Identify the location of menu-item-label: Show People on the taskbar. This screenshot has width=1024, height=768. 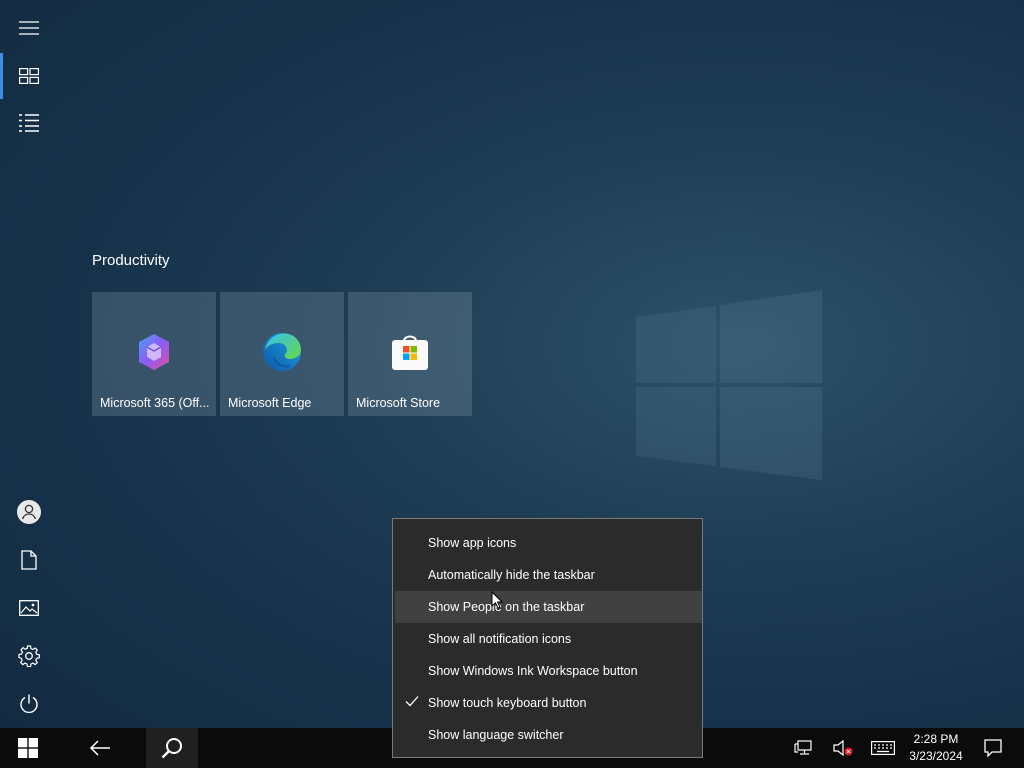
(506, 607).